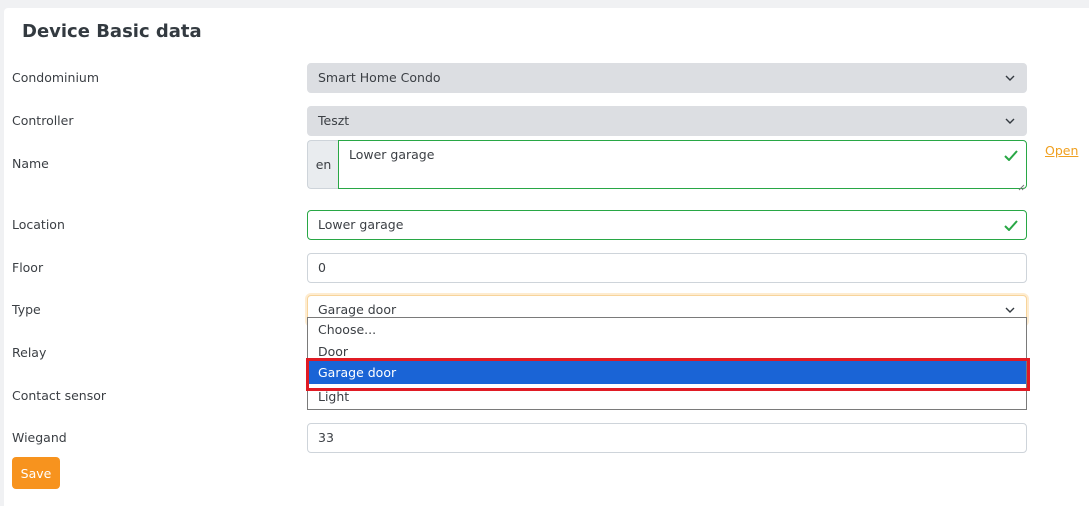 The image size is (1089, 506). What do you see at coordinates (43, 120) in the screenshot?
I see `controller-label: Controller` at bounding box center [43, 120].